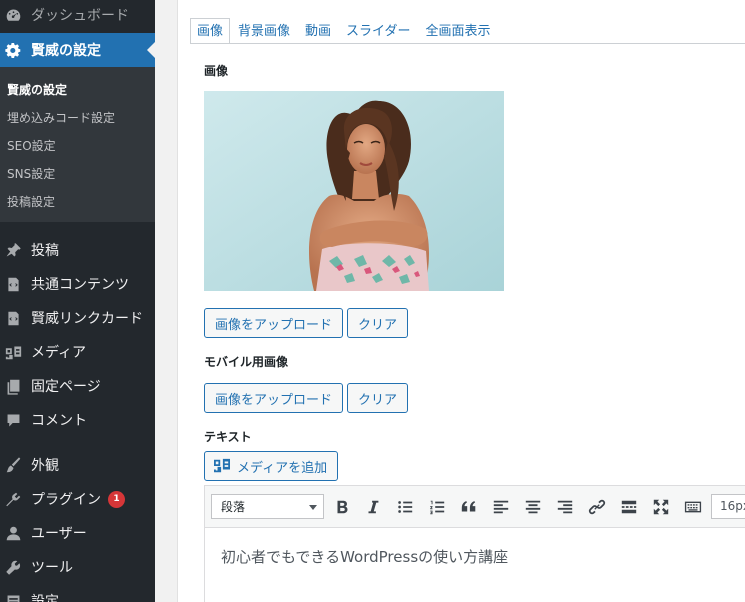 The height and width of the screenshot is (602, 745). Describe the element at coordinates (264, 31) in the screenshot. I see `tab-background-image: 背景画像` at that location.